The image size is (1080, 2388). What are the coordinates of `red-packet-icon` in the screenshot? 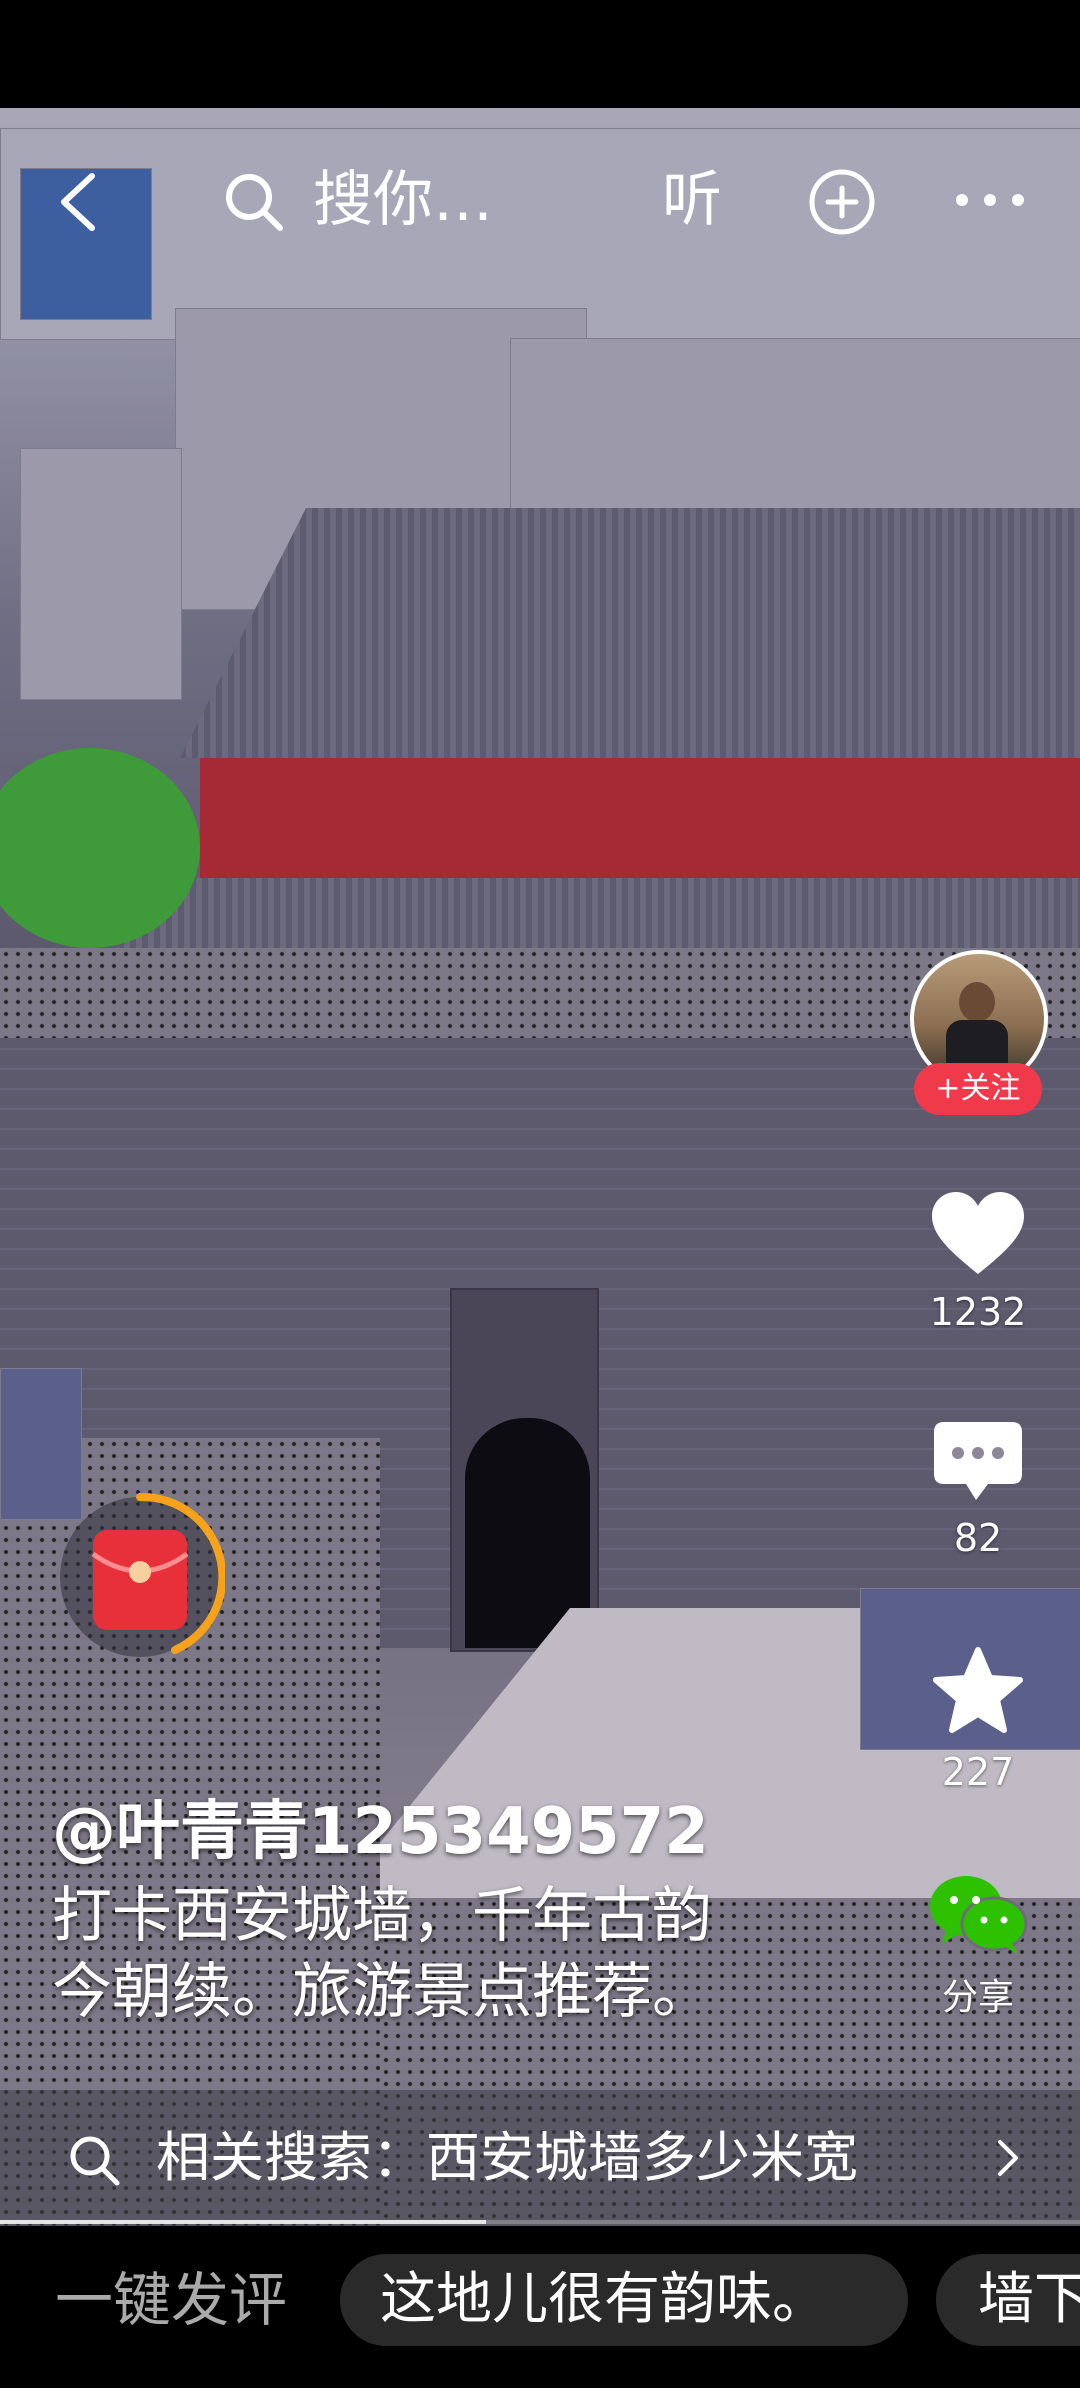 It's located at (143, 1574).